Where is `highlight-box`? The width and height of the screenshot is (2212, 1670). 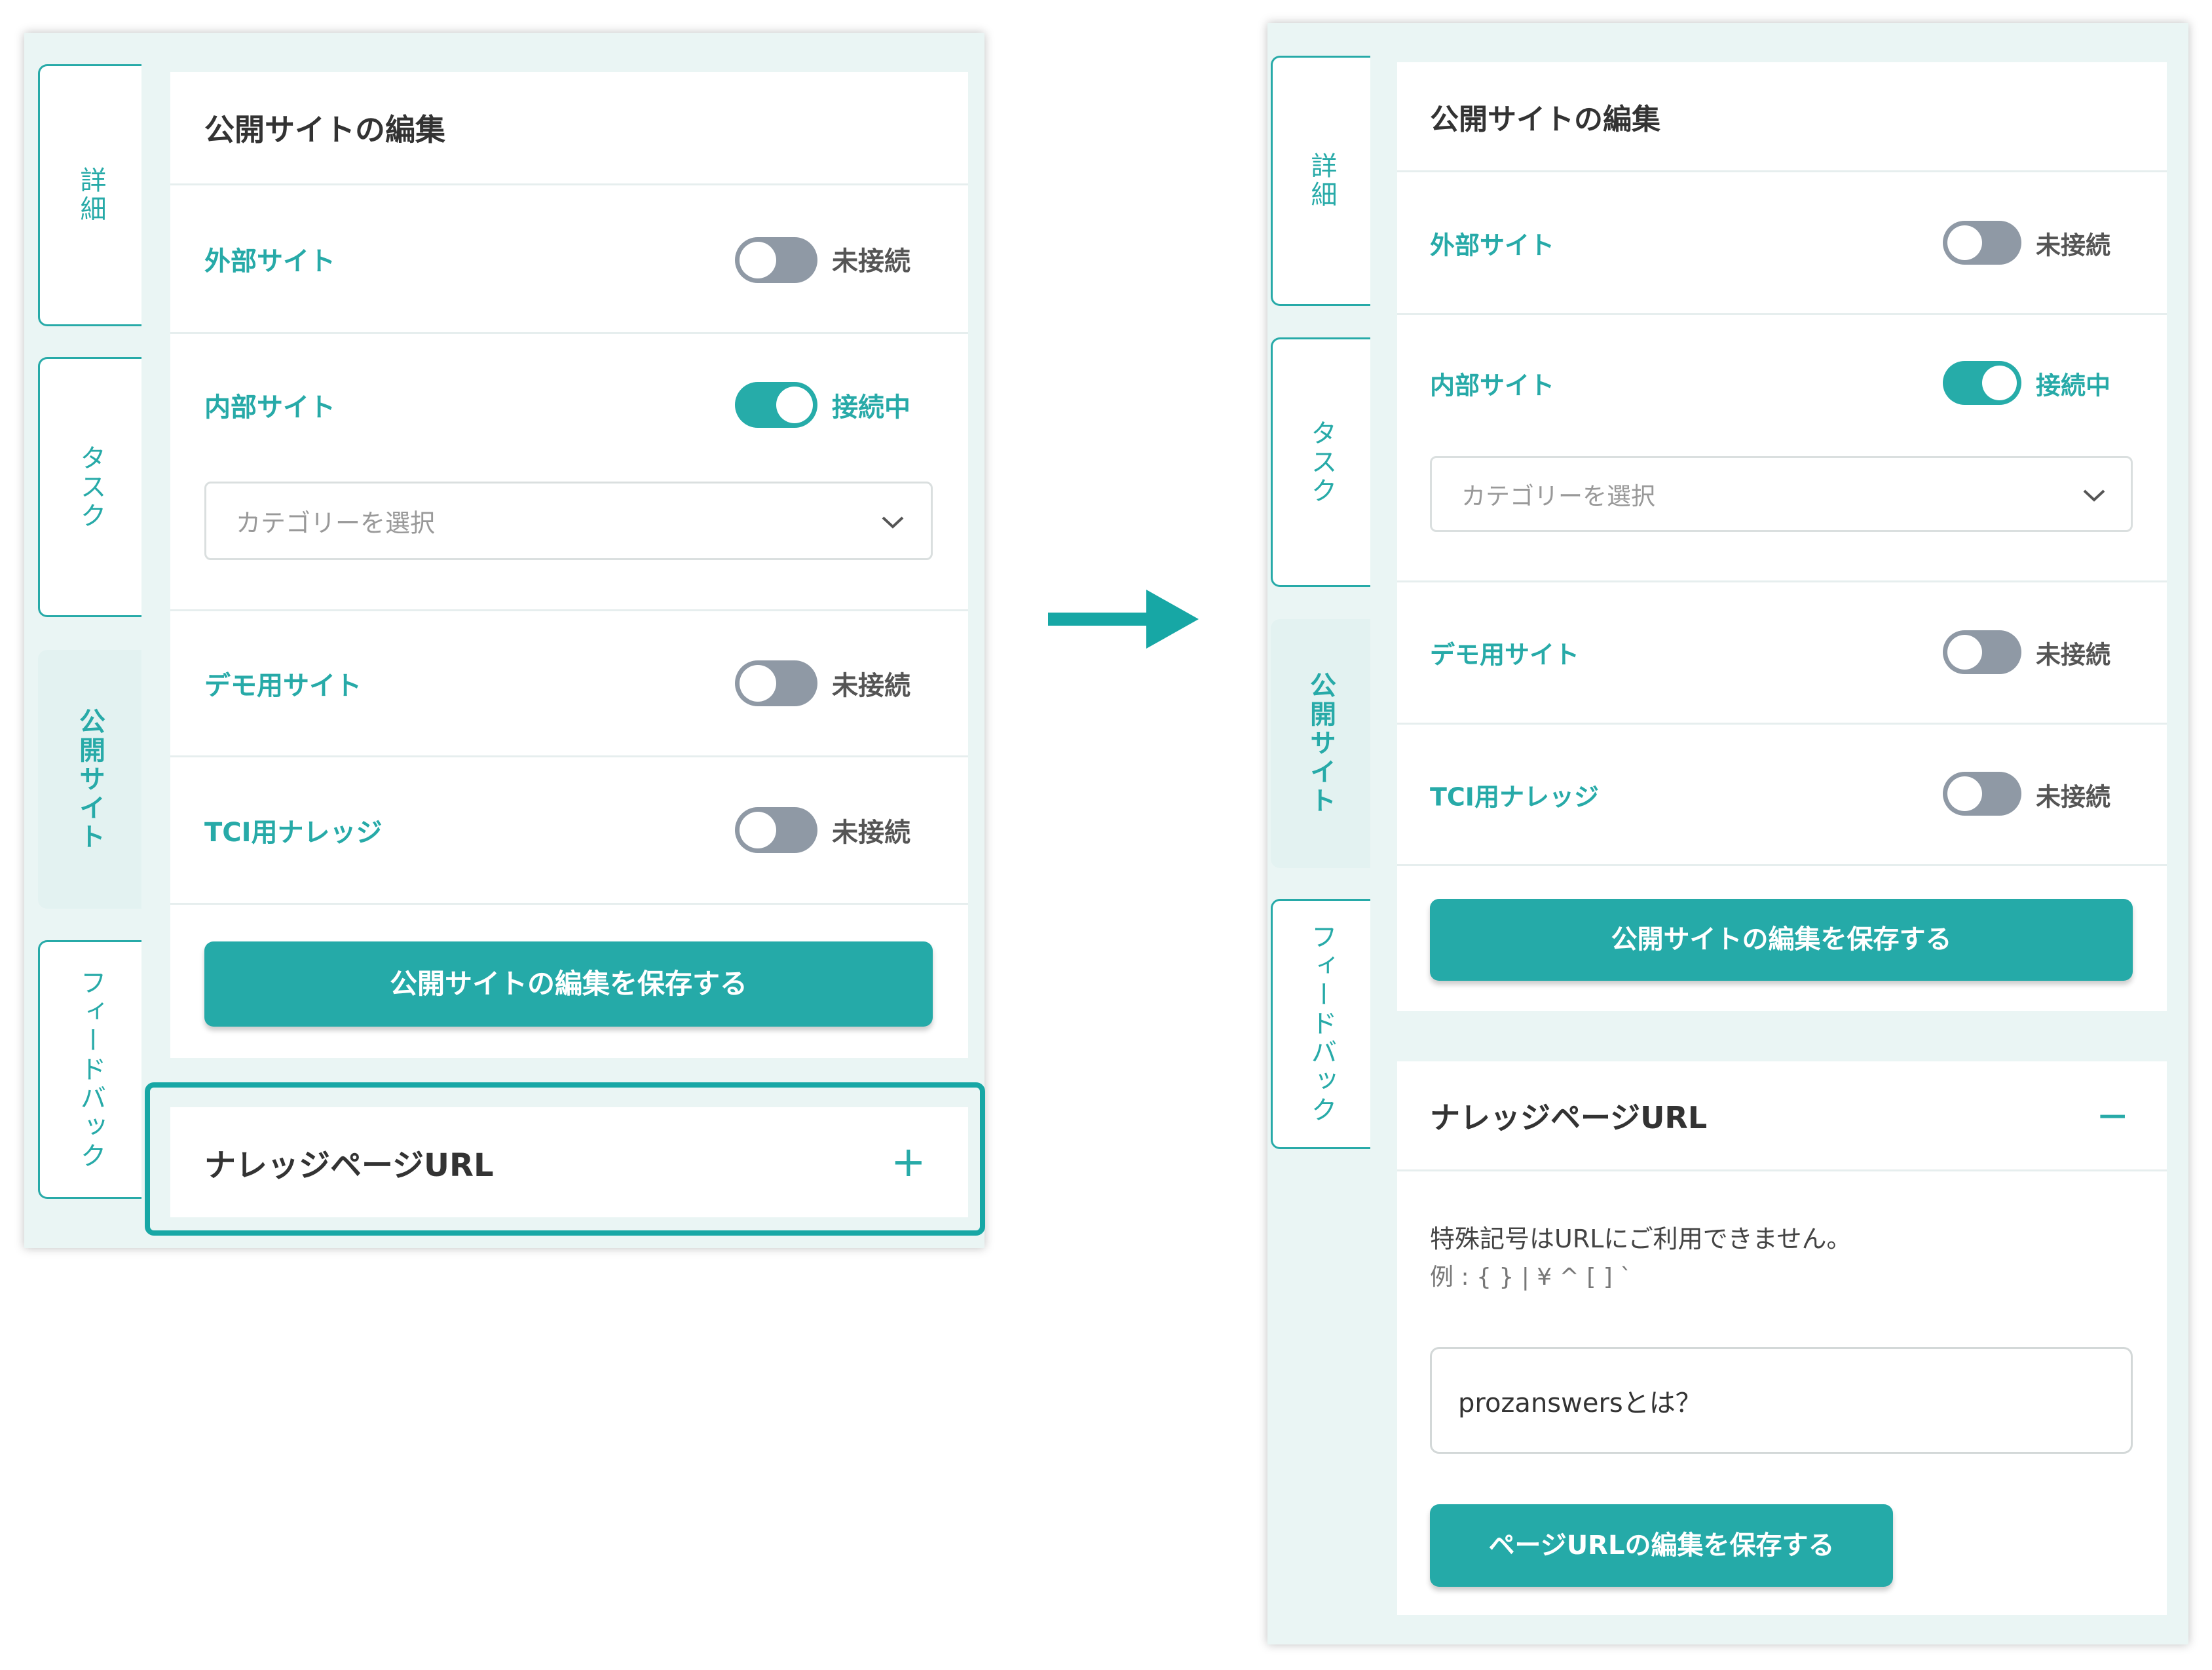 highlight-box is located at coordinates (565, 1159).